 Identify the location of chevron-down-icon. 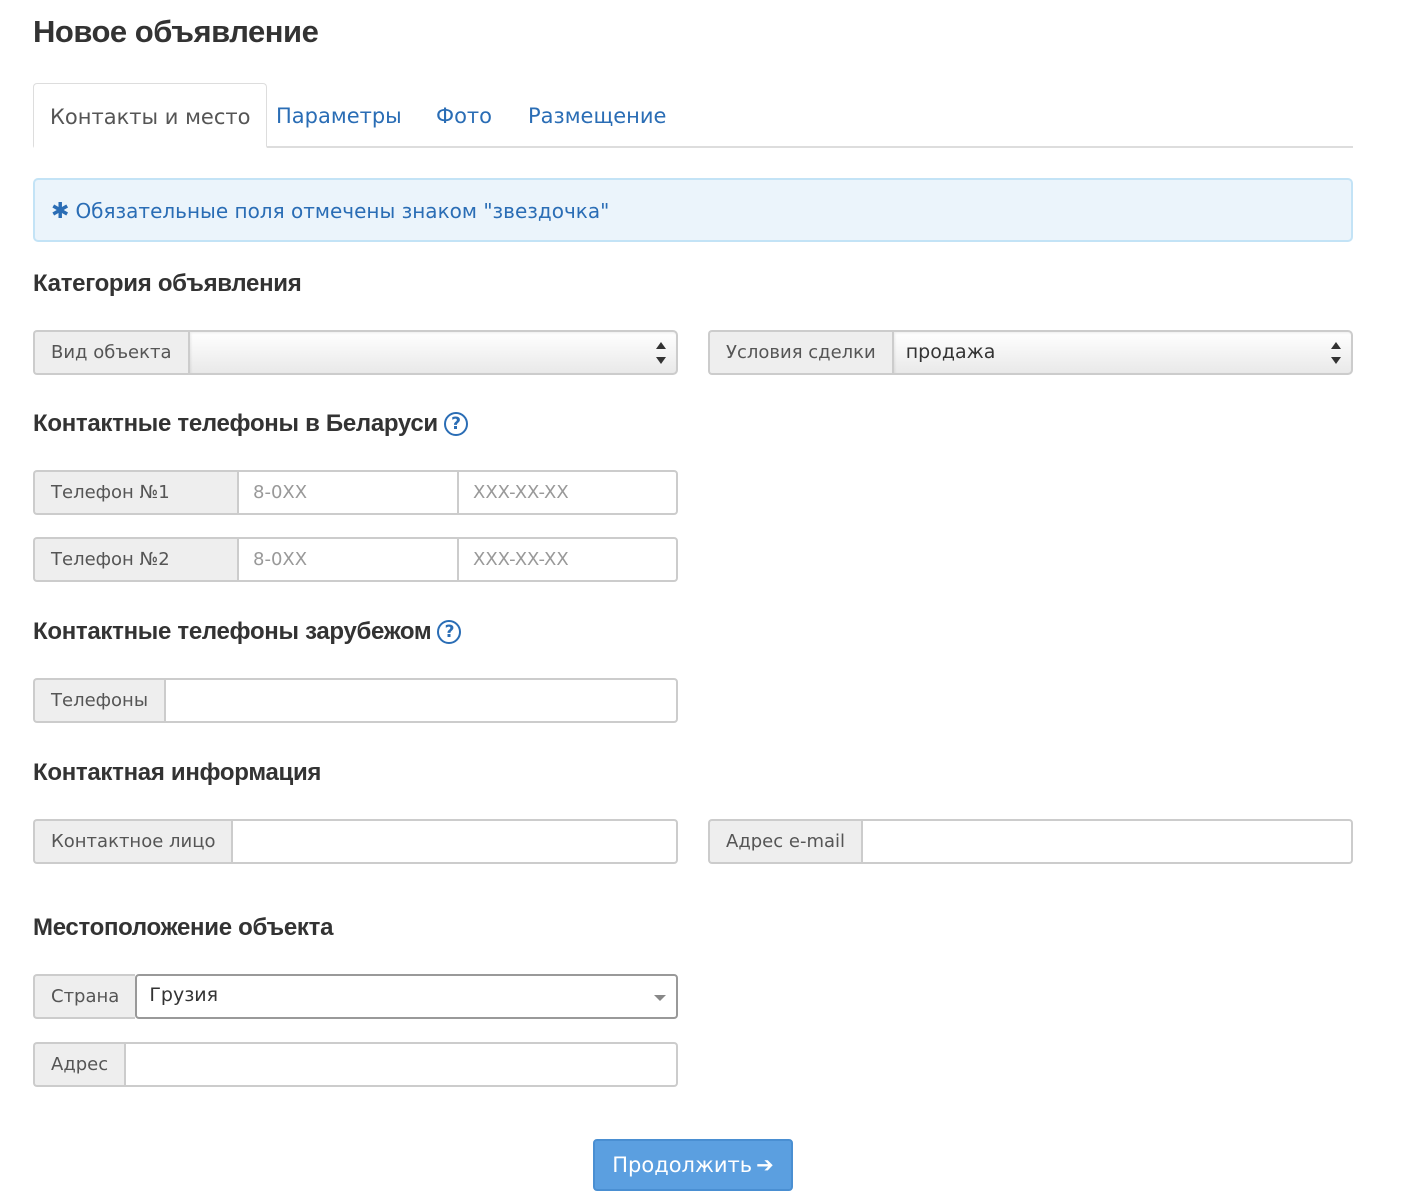
(660, 998).